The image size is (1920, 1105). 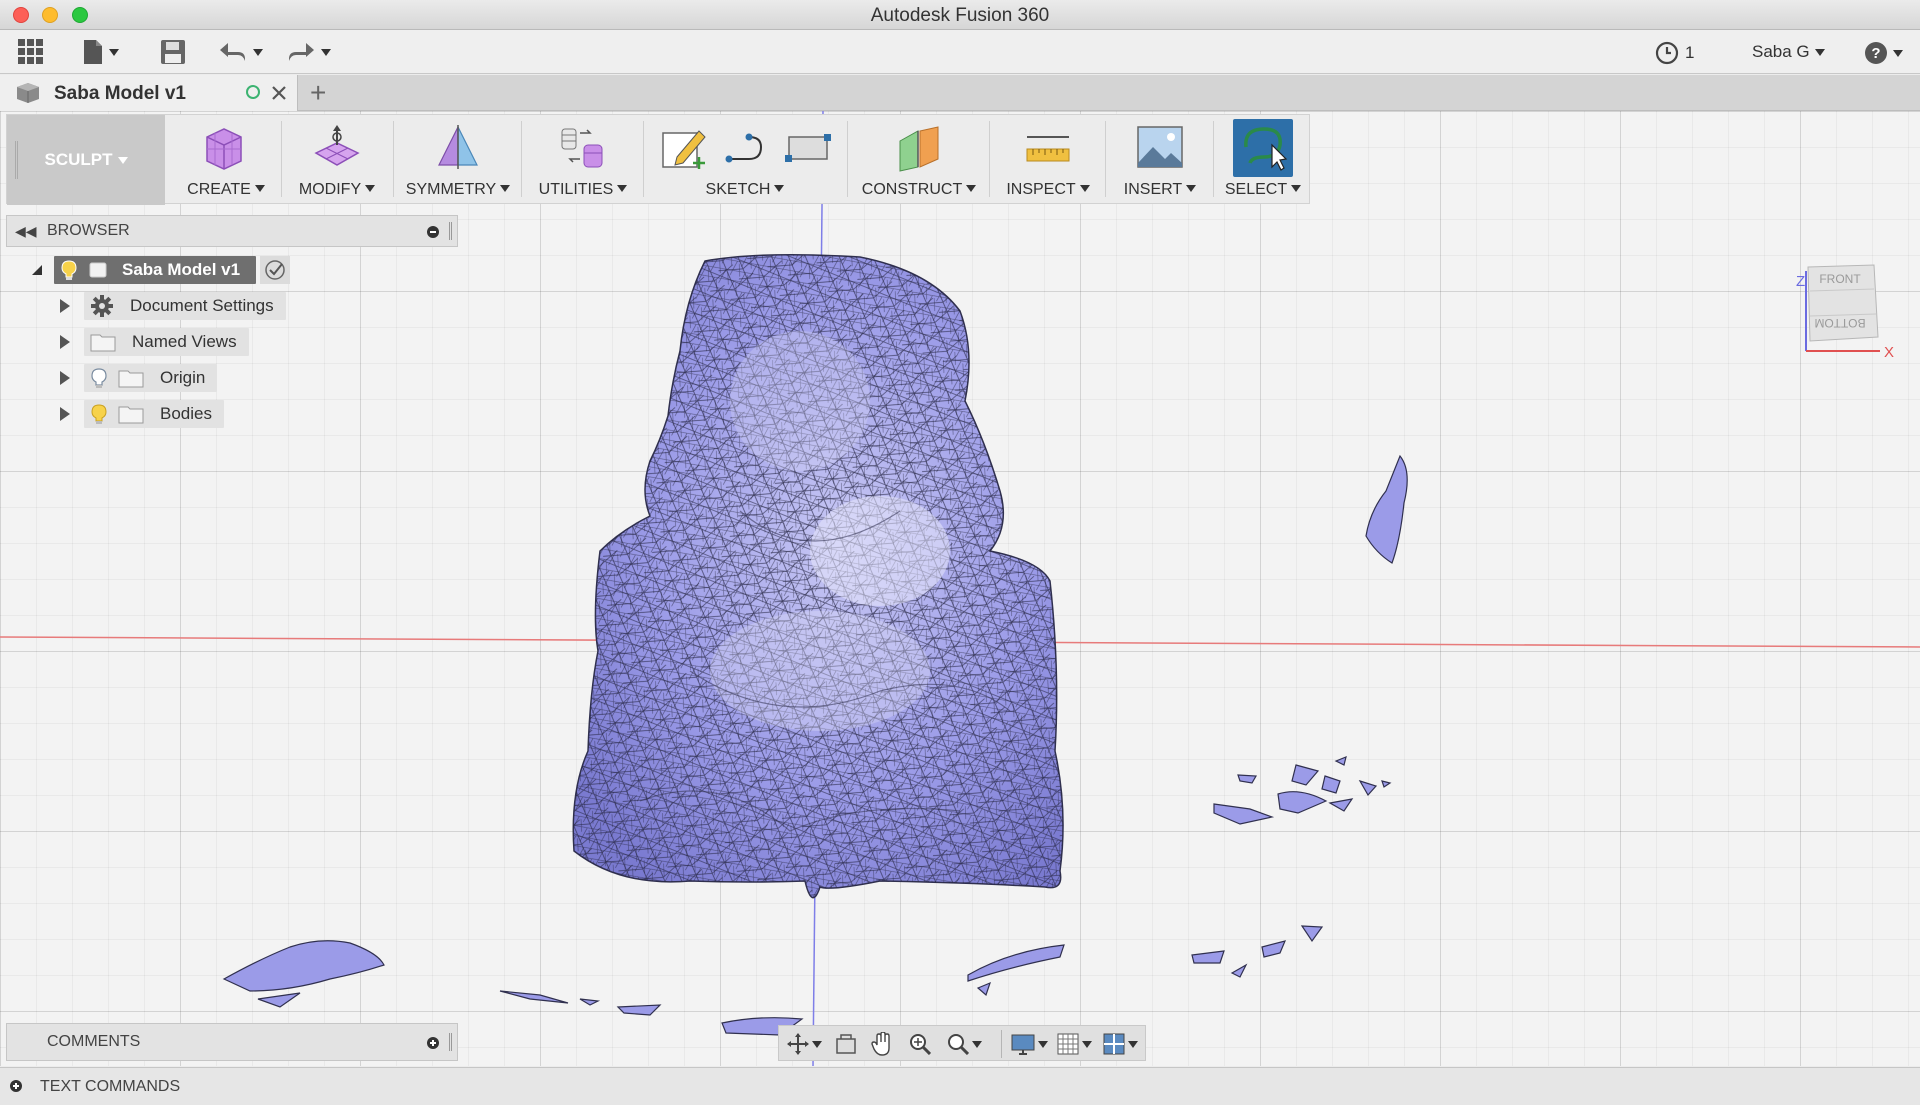 I want to click on sketch-line-icon, so click(x=744, y=148).